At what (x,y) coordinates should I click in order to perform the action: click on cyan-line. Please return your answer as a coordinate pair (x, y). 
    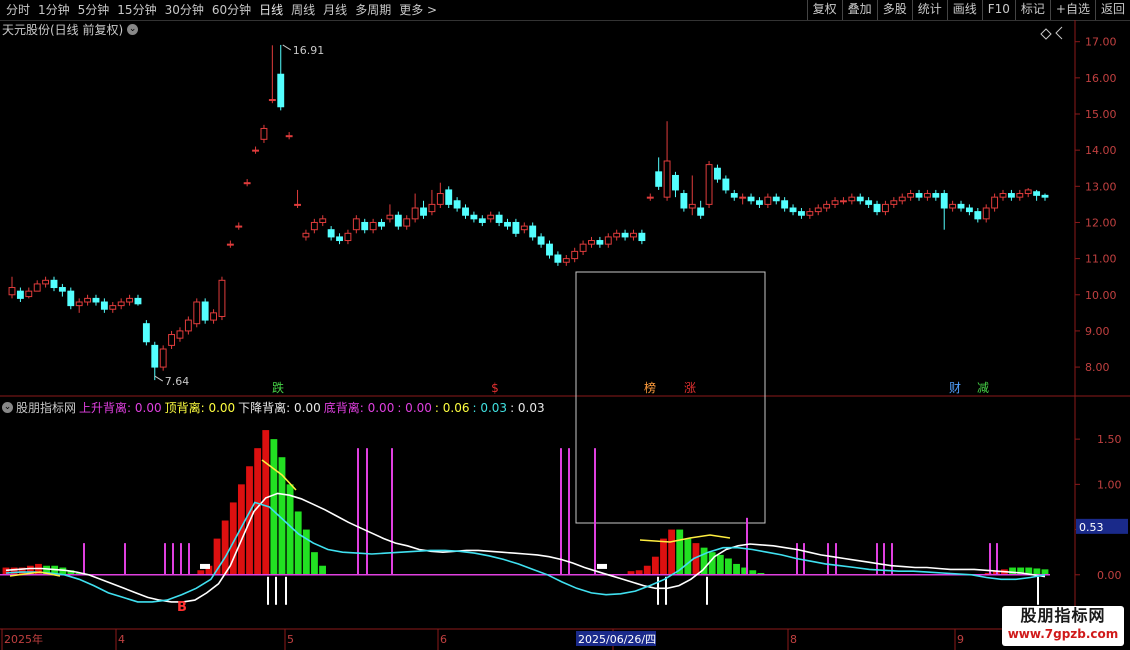
    Looking at the image, I should click on (525, 552).